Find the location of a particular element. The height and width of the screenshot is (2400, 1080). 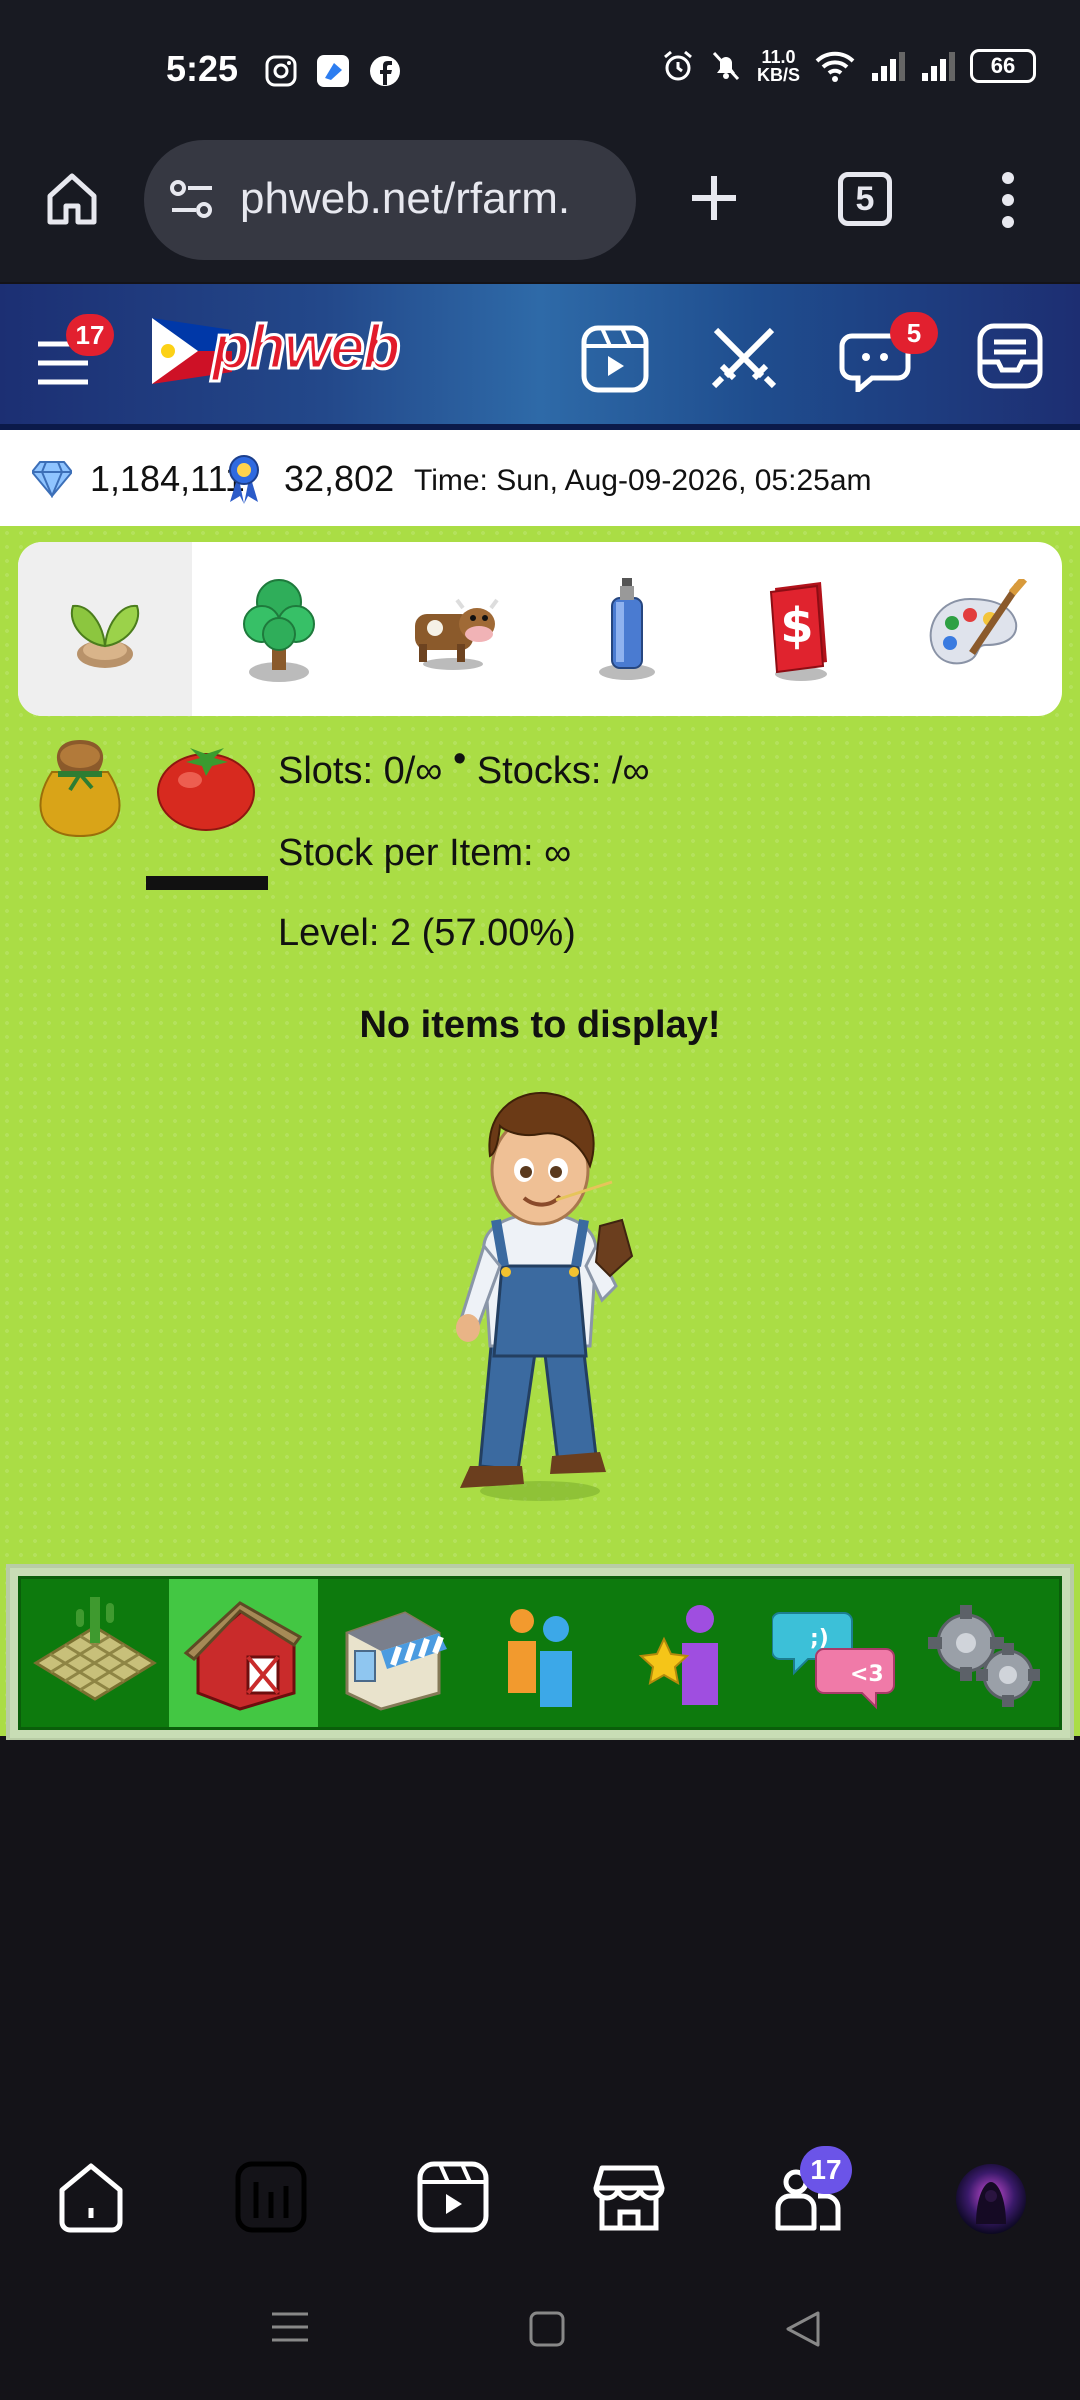

empty-message: No items to display! is located at coordinates (540, 1025).